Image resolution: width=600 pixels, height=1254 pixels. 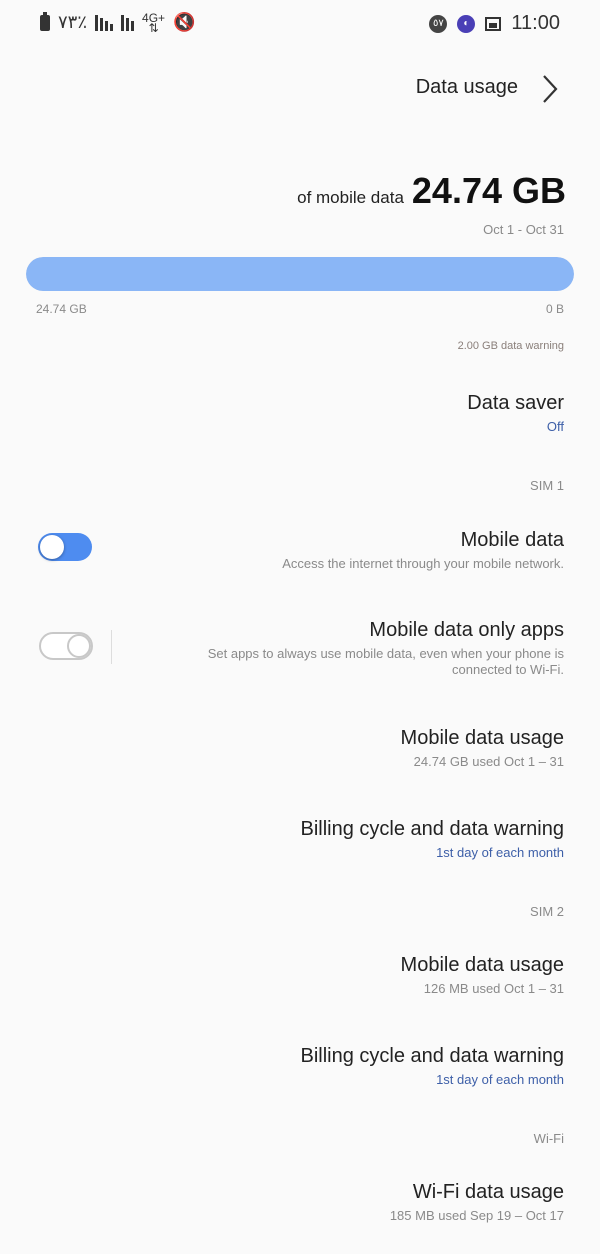 What do you see at coordinates (515, 403) in the screenshot?
I see `data-saver-title: Data saver` at bounding box center [515, 403].